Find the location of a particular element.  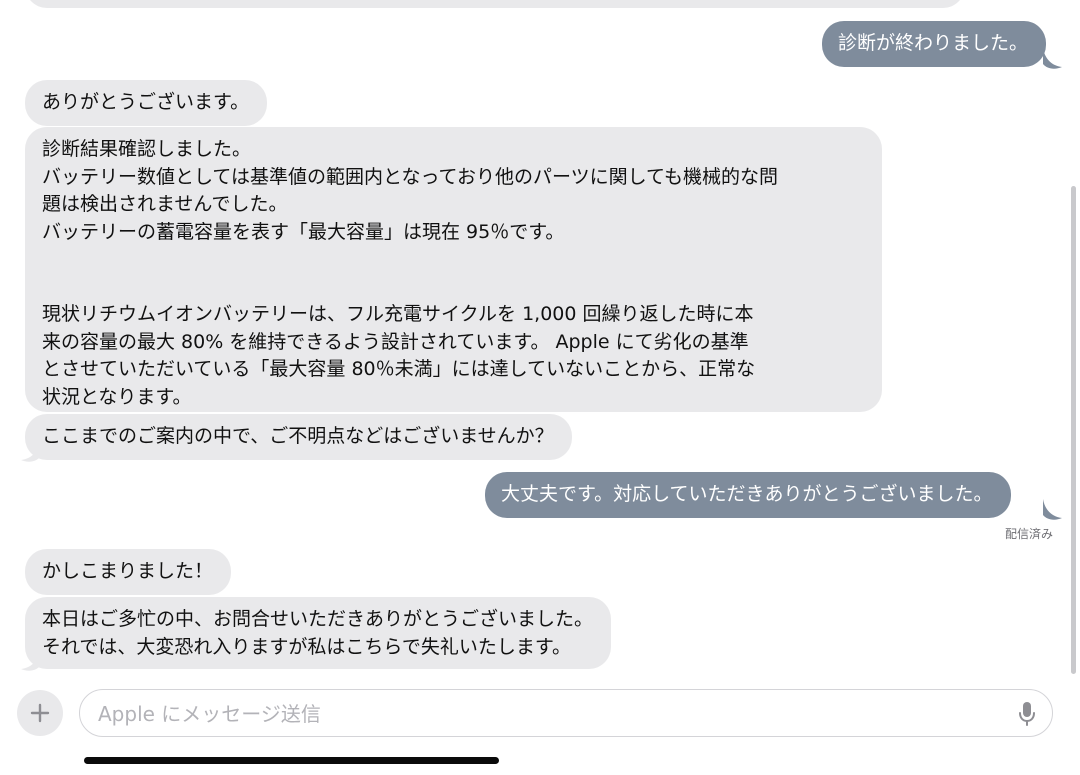

add-attachment-button is located at coordinates (40, 713).